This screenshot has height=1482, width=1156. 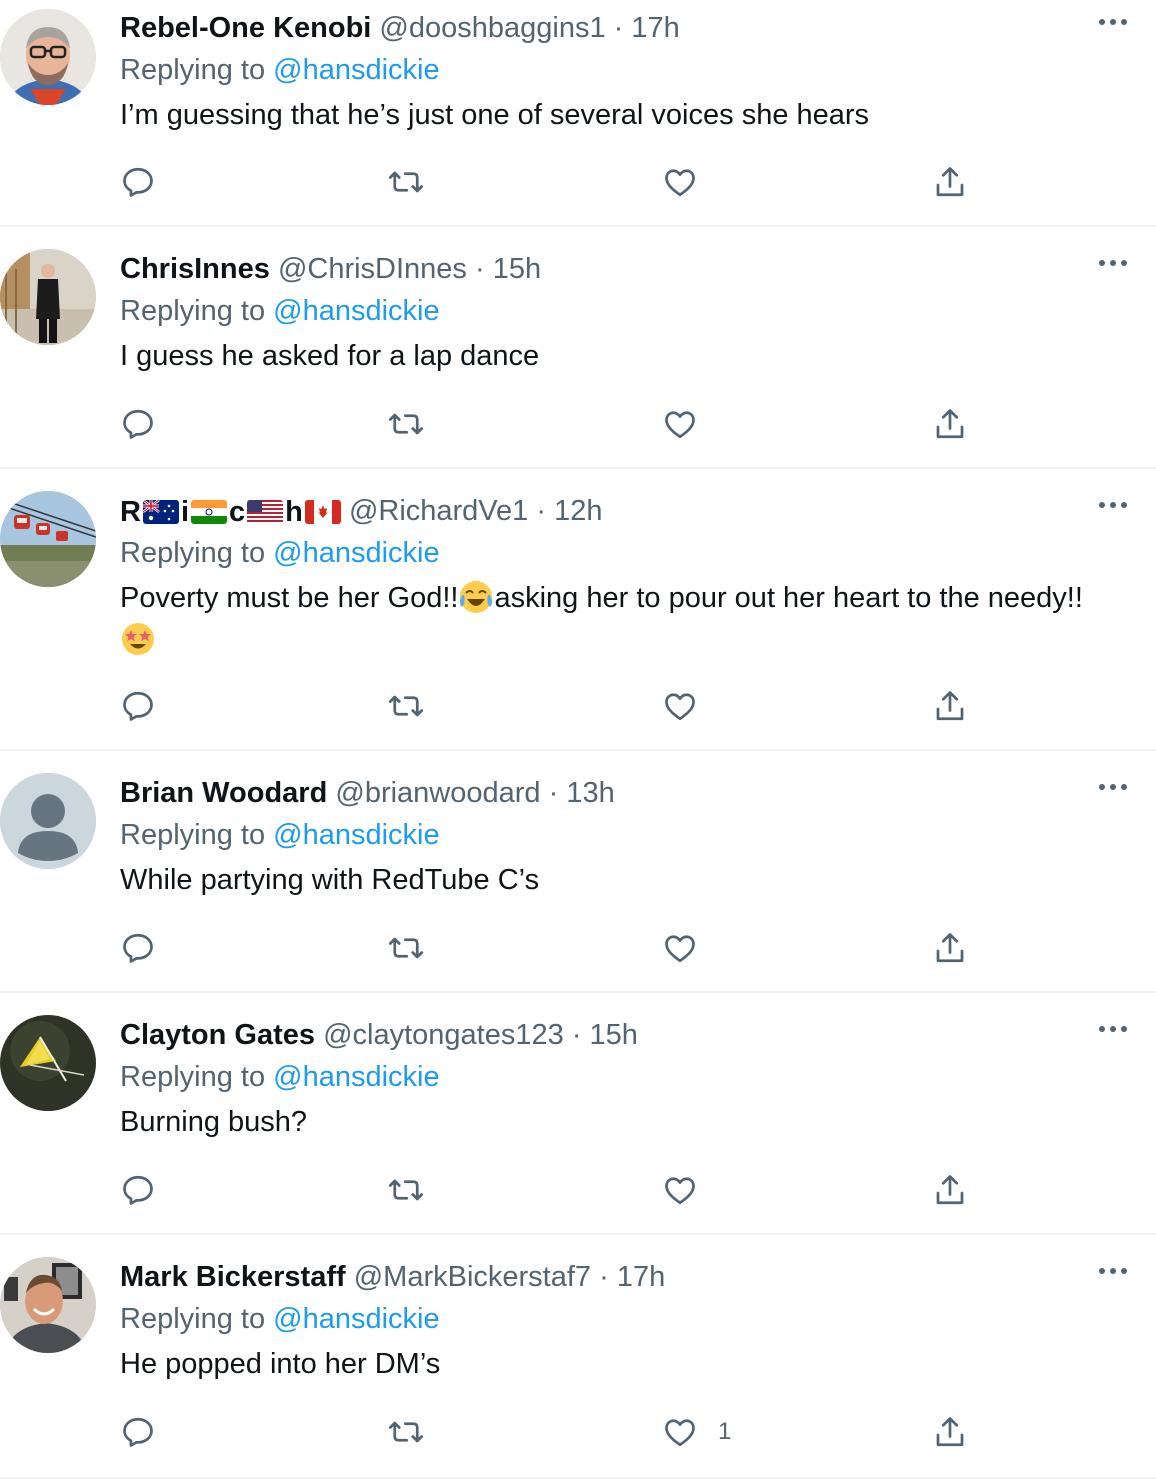 What do you see at coordinates (223, 793) in the screenshot?
I see `display-name: Brian Woodard` at bounding box center [223, 793].